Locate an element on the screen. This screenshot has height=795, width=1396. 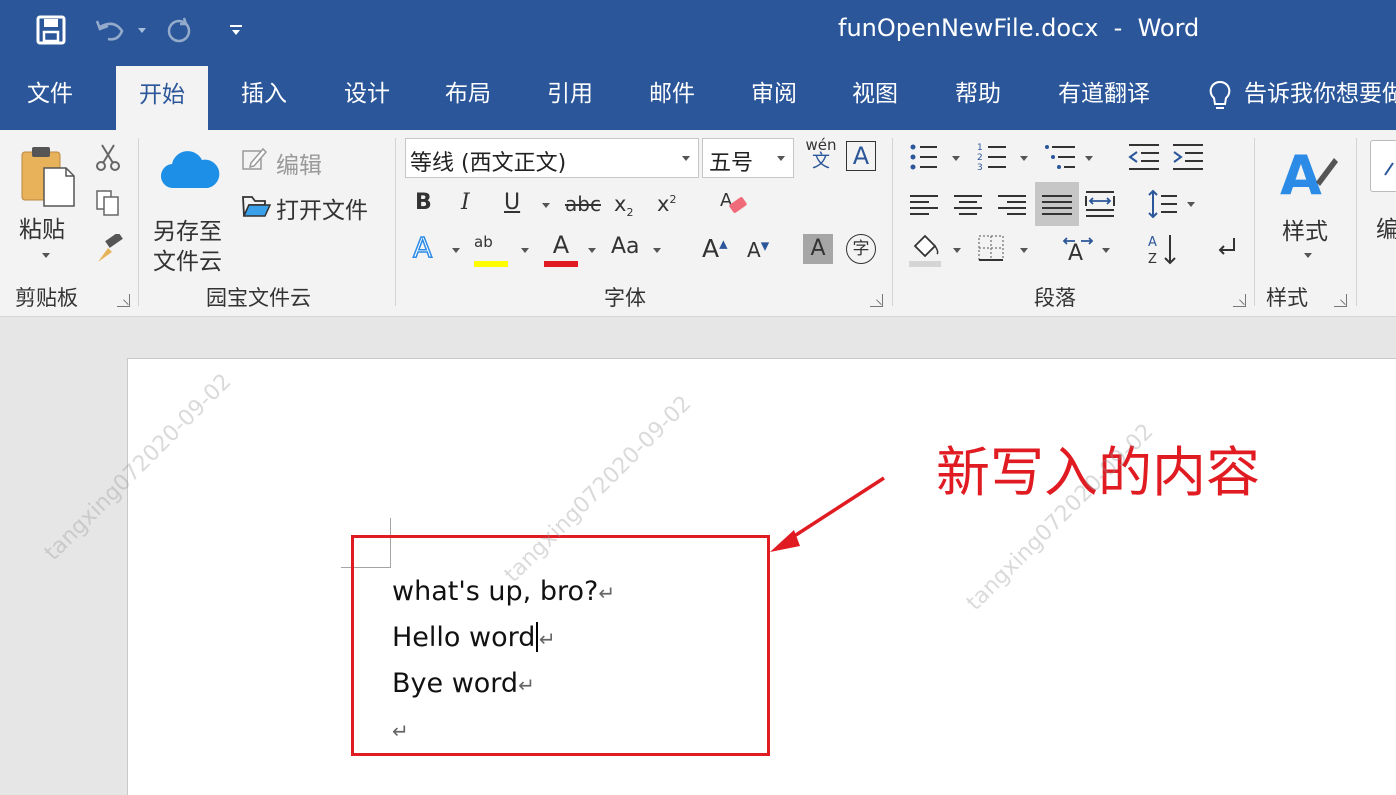
annotation-arrow is located at coordinates (827, 514).